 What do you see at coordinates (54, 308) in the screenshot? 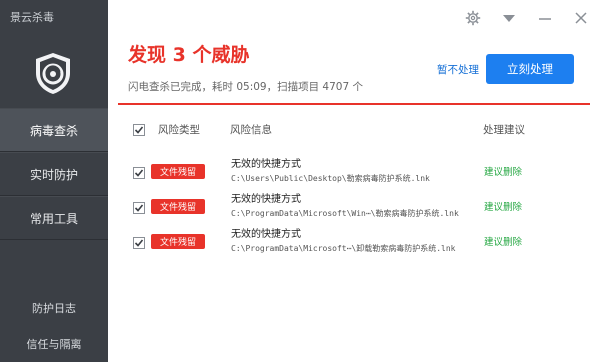
I see `protection-log-link: 防护日志` at bounding box center [54, 308].